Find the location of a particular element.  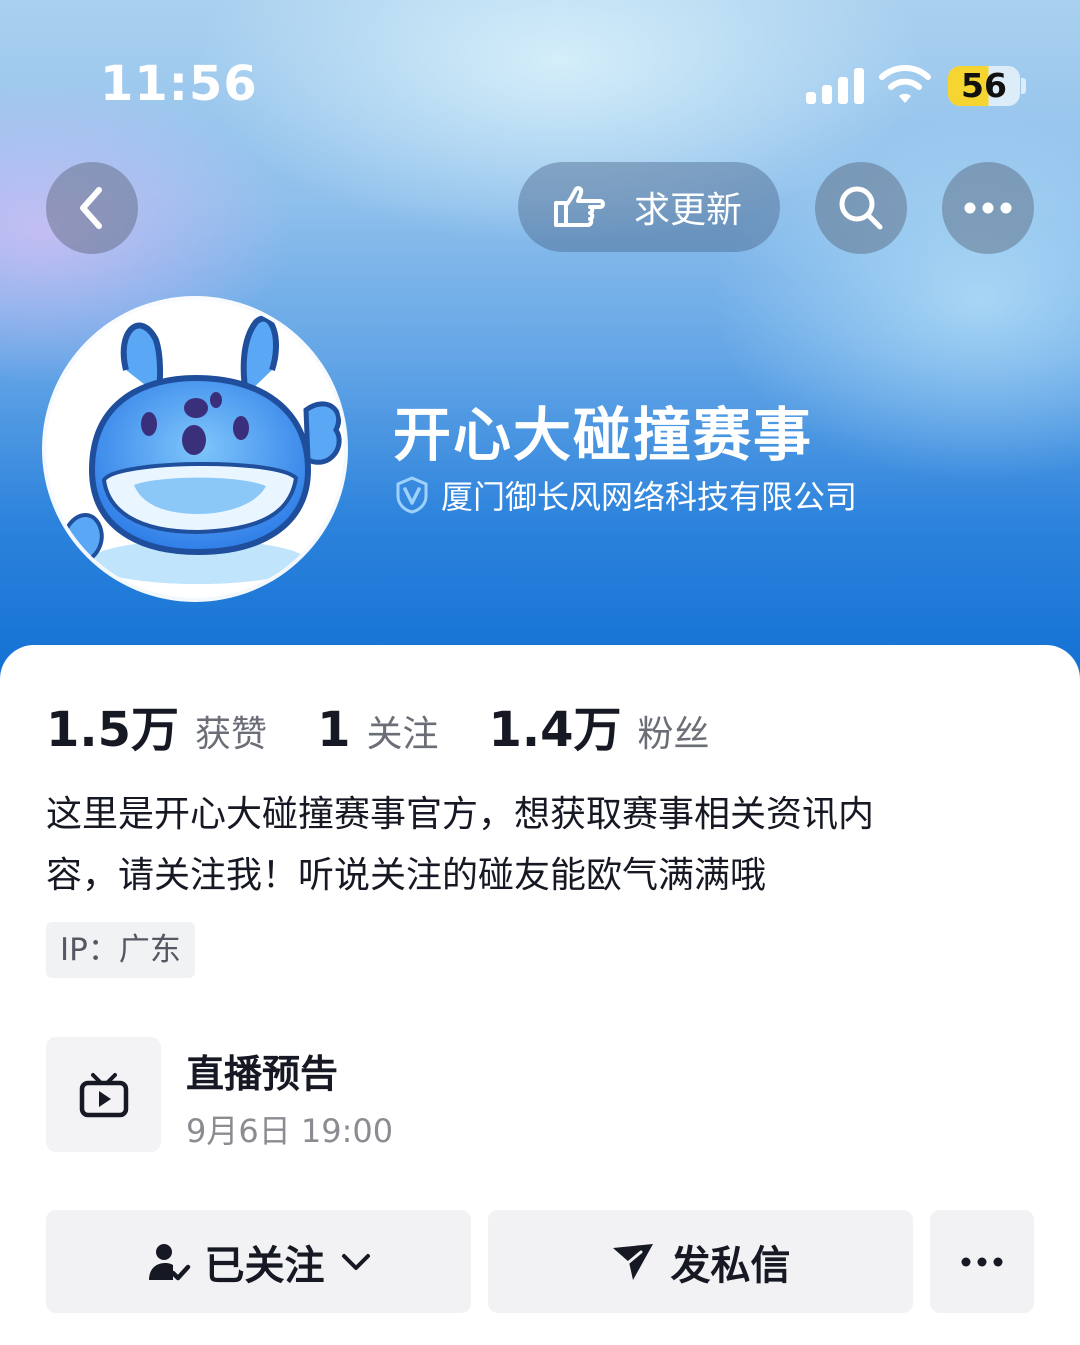

stats-row: 1.5万 获赞 1 关注 1.4万 粉丝 is located at coordinates (378, 725).